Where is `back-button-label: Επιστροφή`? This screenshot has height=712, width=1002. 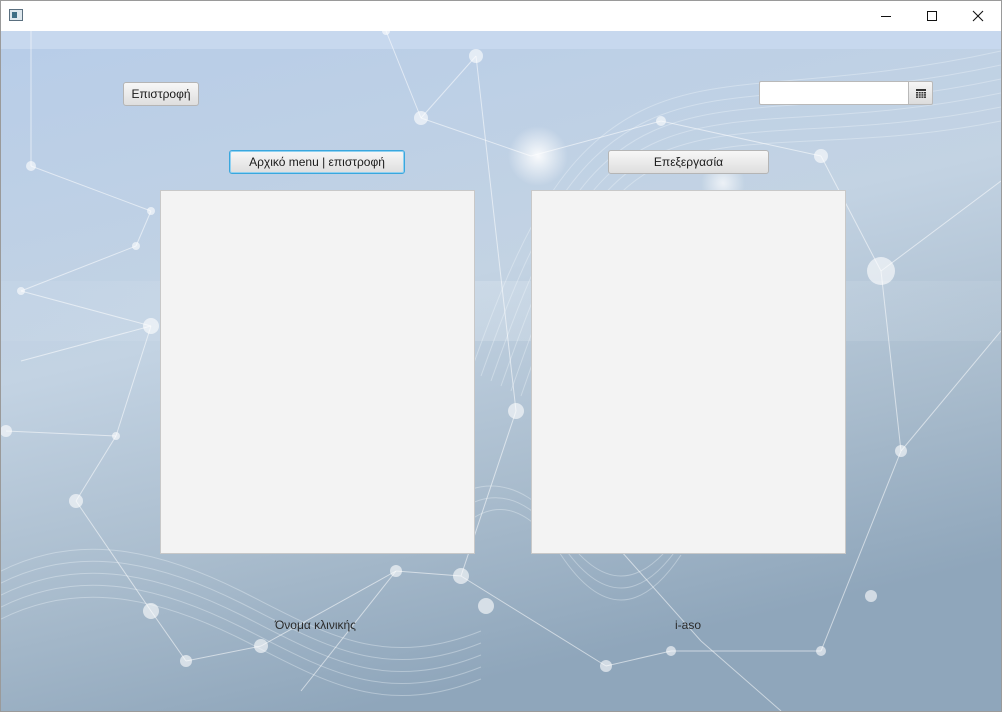
back-button-label: Επιστροφή is located at coordinates (161, 94).